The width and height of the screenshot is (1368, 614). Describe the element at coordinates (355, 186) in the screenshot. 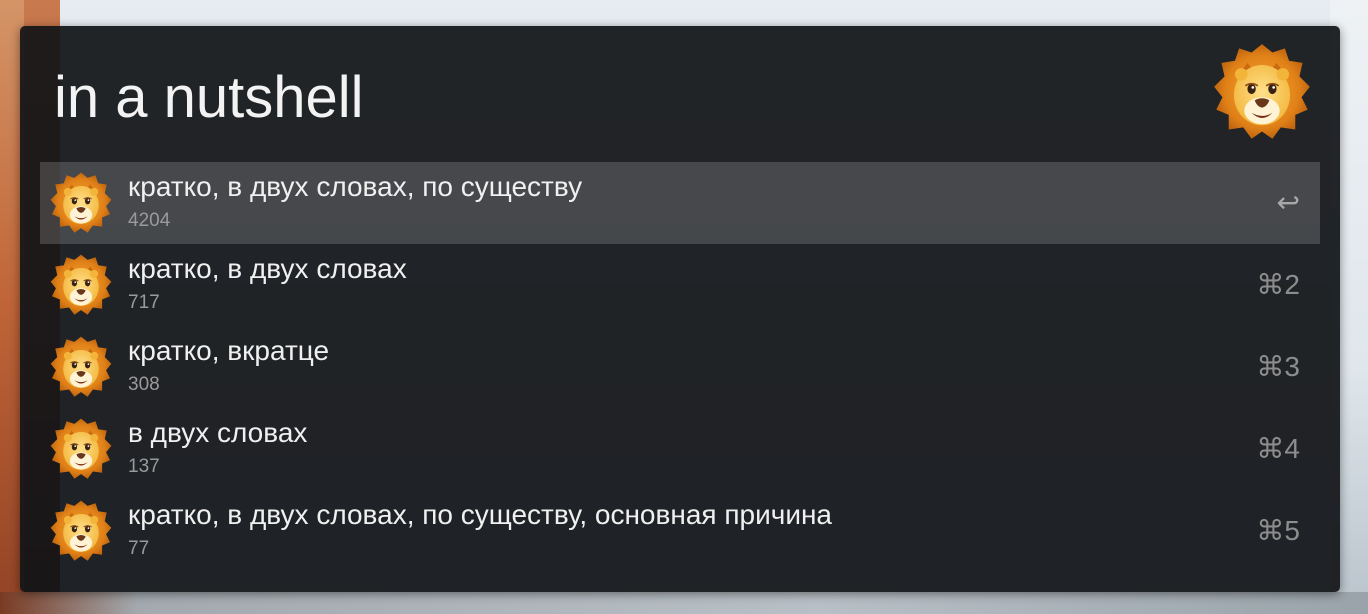

I see `result-title: кратко, в двух словах, по существу` at that location.